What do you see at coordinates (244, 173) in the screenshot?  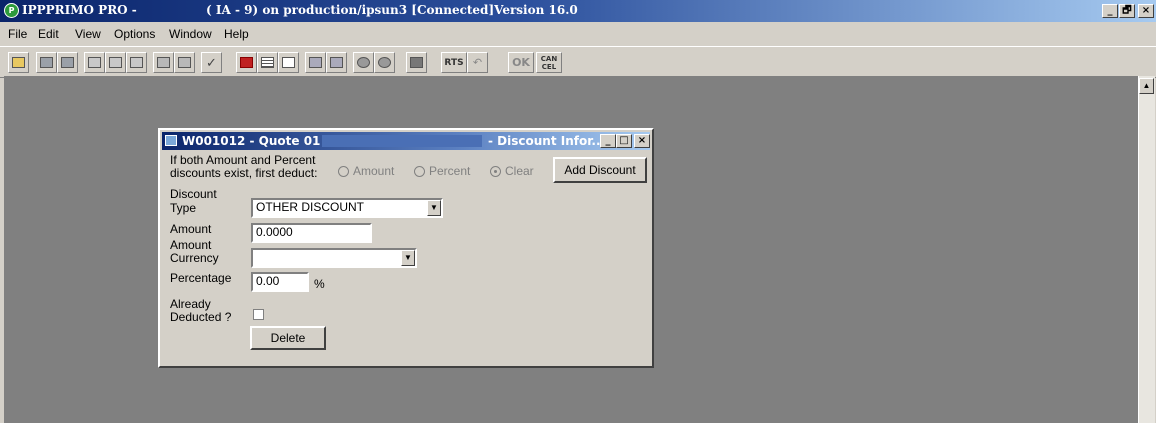 I see `deduct-prompt-line2: discounts exist, first deduct:` at bounding box center [244, 173].